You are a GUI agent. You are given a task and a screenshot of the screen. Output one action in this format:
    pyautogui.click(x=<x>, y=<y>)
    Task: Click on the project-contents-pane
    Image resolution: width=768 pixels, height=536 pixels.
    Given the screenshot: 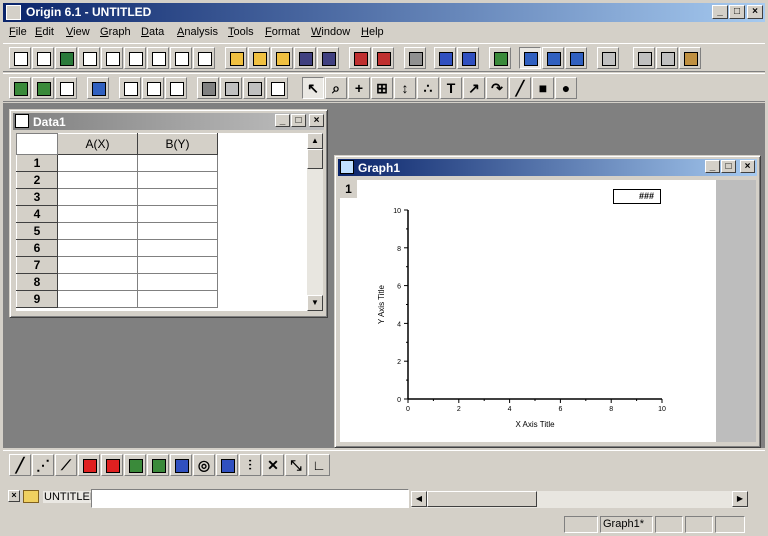 What is the action you would take?
    pyautogui.click(x=250, y=498)
    